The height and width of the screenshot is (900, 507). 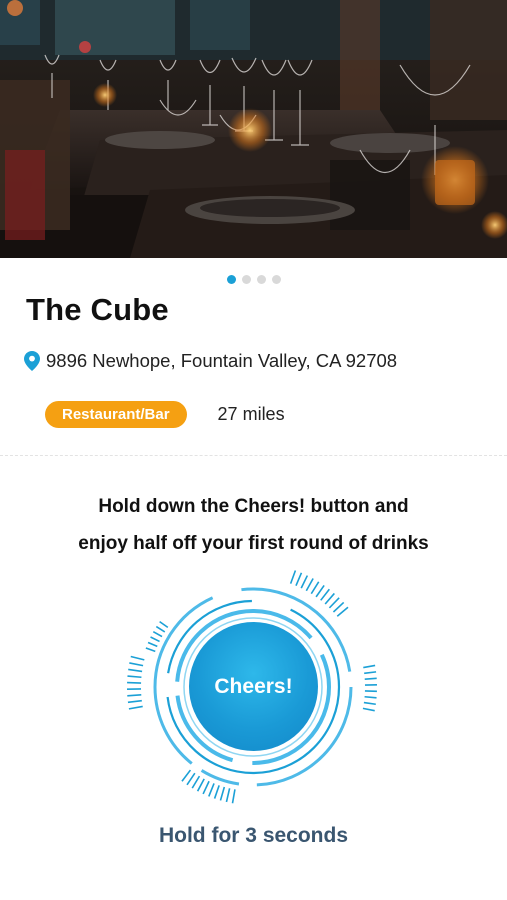 I want to click on venue-name: The Cube, so click(x=97, y=309).